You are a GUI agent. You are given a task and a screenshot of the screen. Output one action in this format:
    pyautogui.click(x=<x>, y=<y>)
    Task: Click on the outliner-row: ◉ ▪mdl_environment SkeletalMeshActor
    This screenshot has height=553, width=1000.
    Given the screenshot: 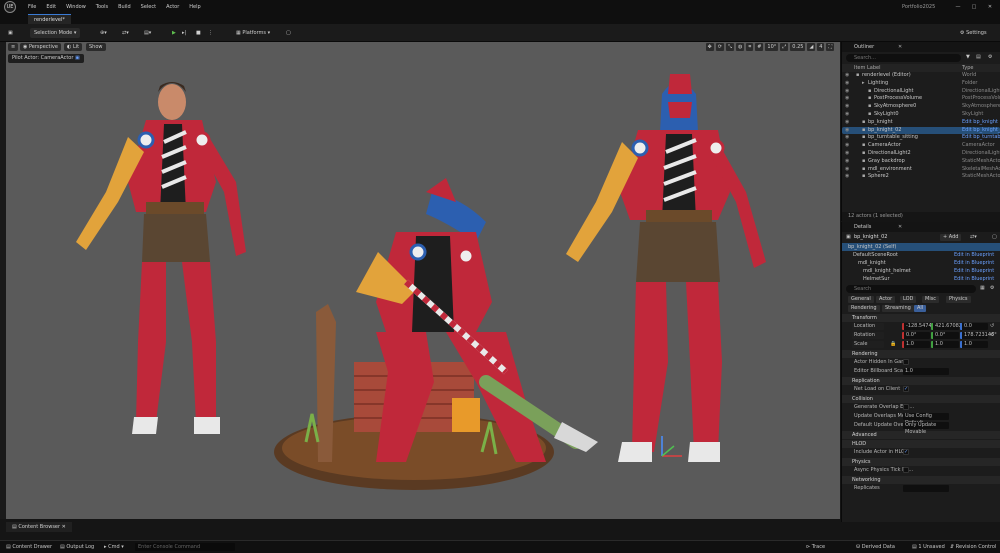 What is the action you would take?
    pyautogui.click(x=921, y=170)
    